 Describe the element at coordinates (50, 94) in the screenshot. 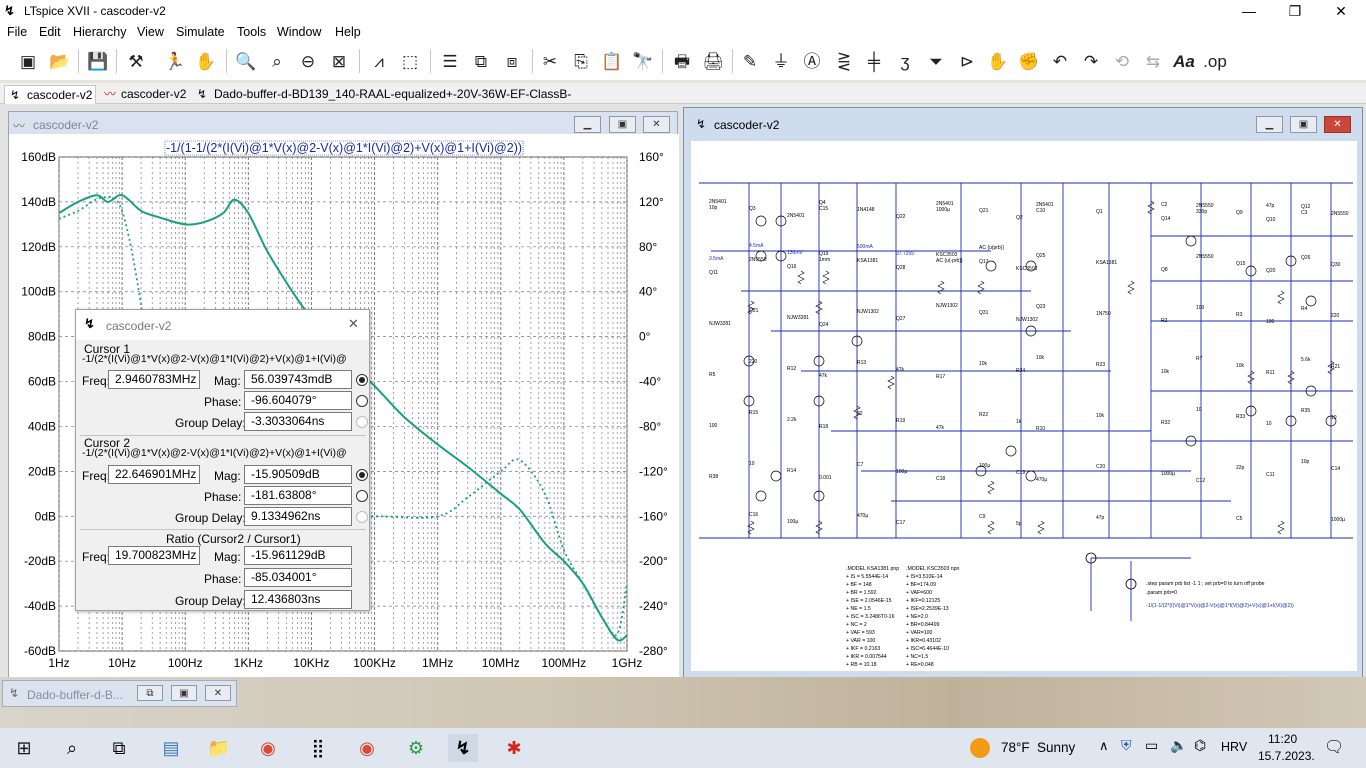

I see `tab-cascoder-schematic: ↯ cascoder-v2` at that location.